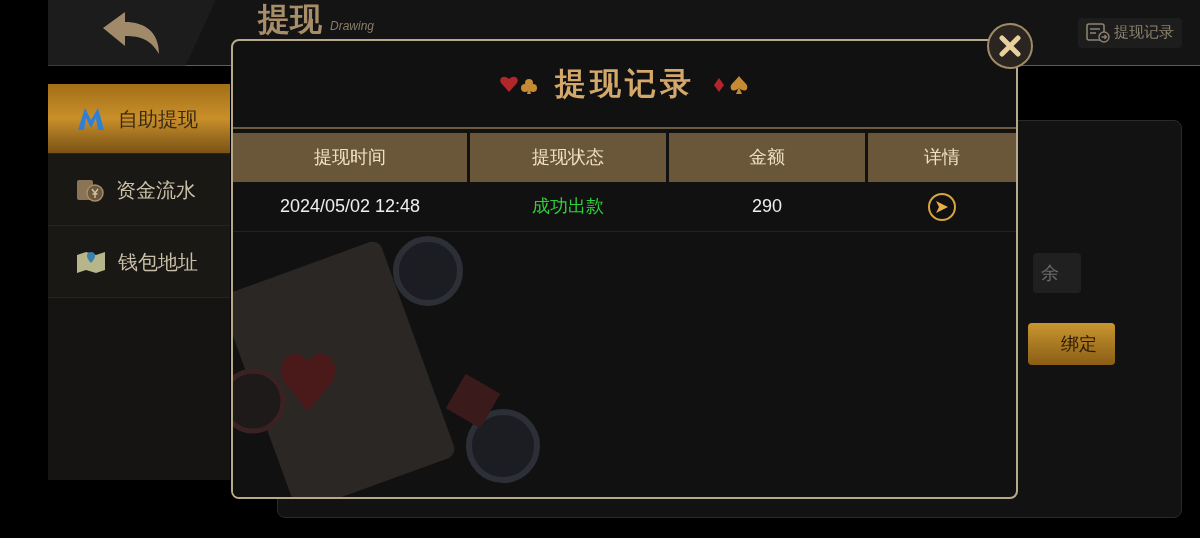 The height and width of the screenshot is (538, 1200). Describe the element at coordinates (132, 33) in the screenshot. I see `back-button` at that location.